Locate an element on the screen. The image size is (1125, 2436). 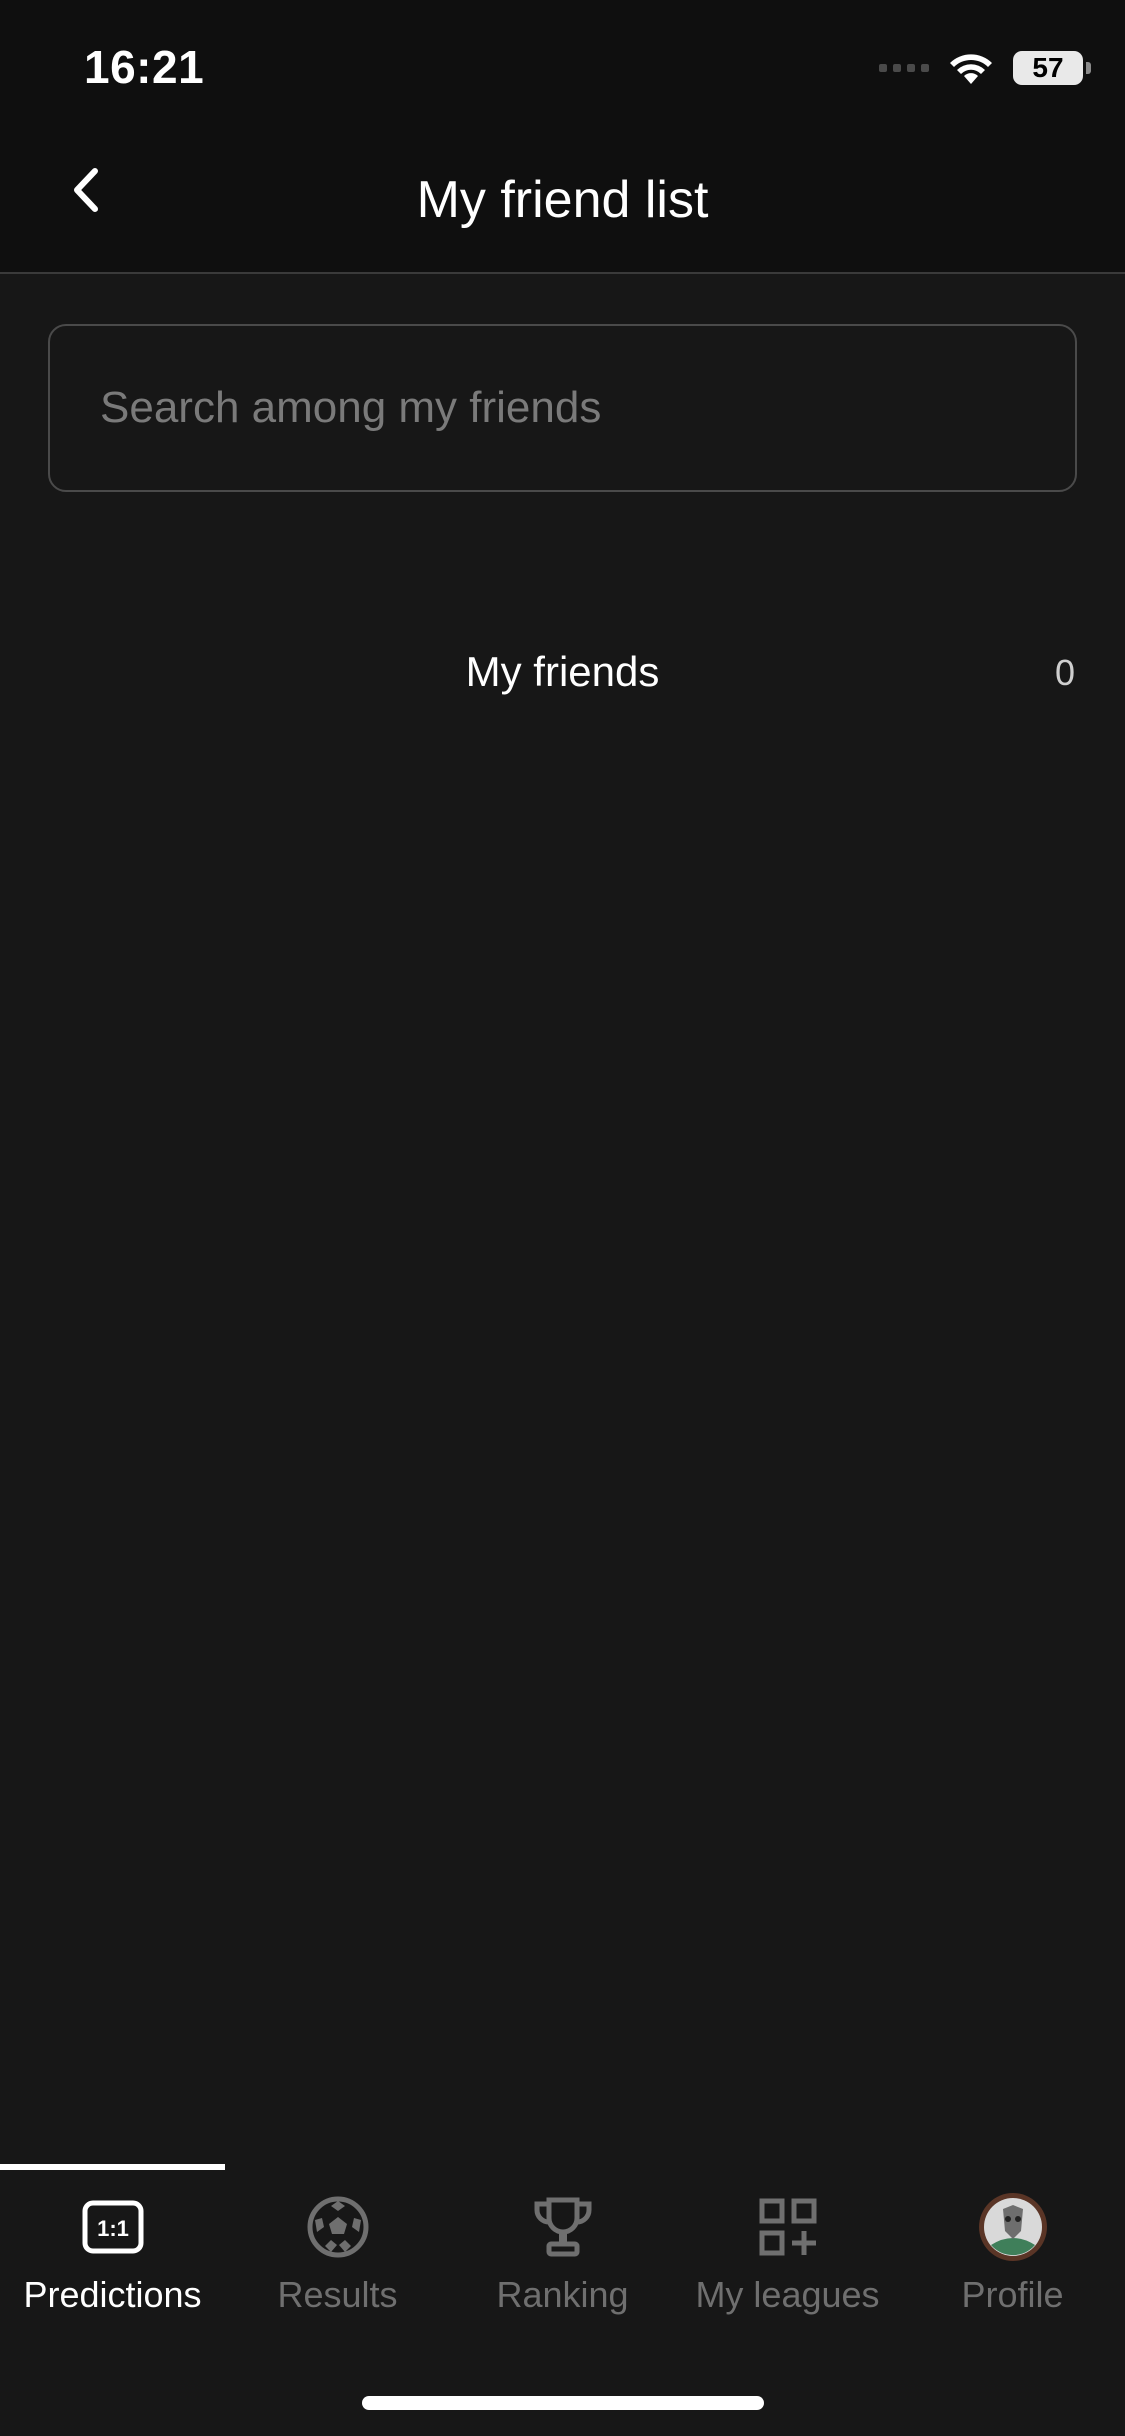
avatar-icon is located at coordinates (1012, 2227).